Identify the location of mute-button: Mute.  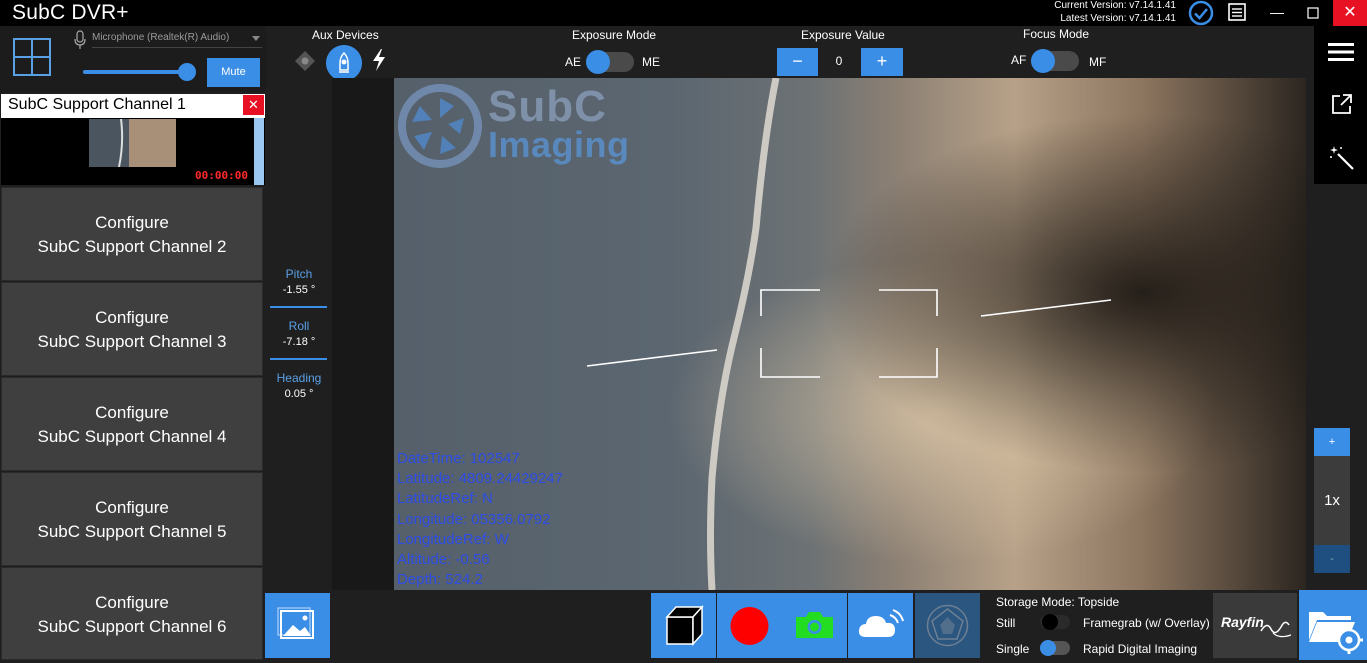
(233, 72).